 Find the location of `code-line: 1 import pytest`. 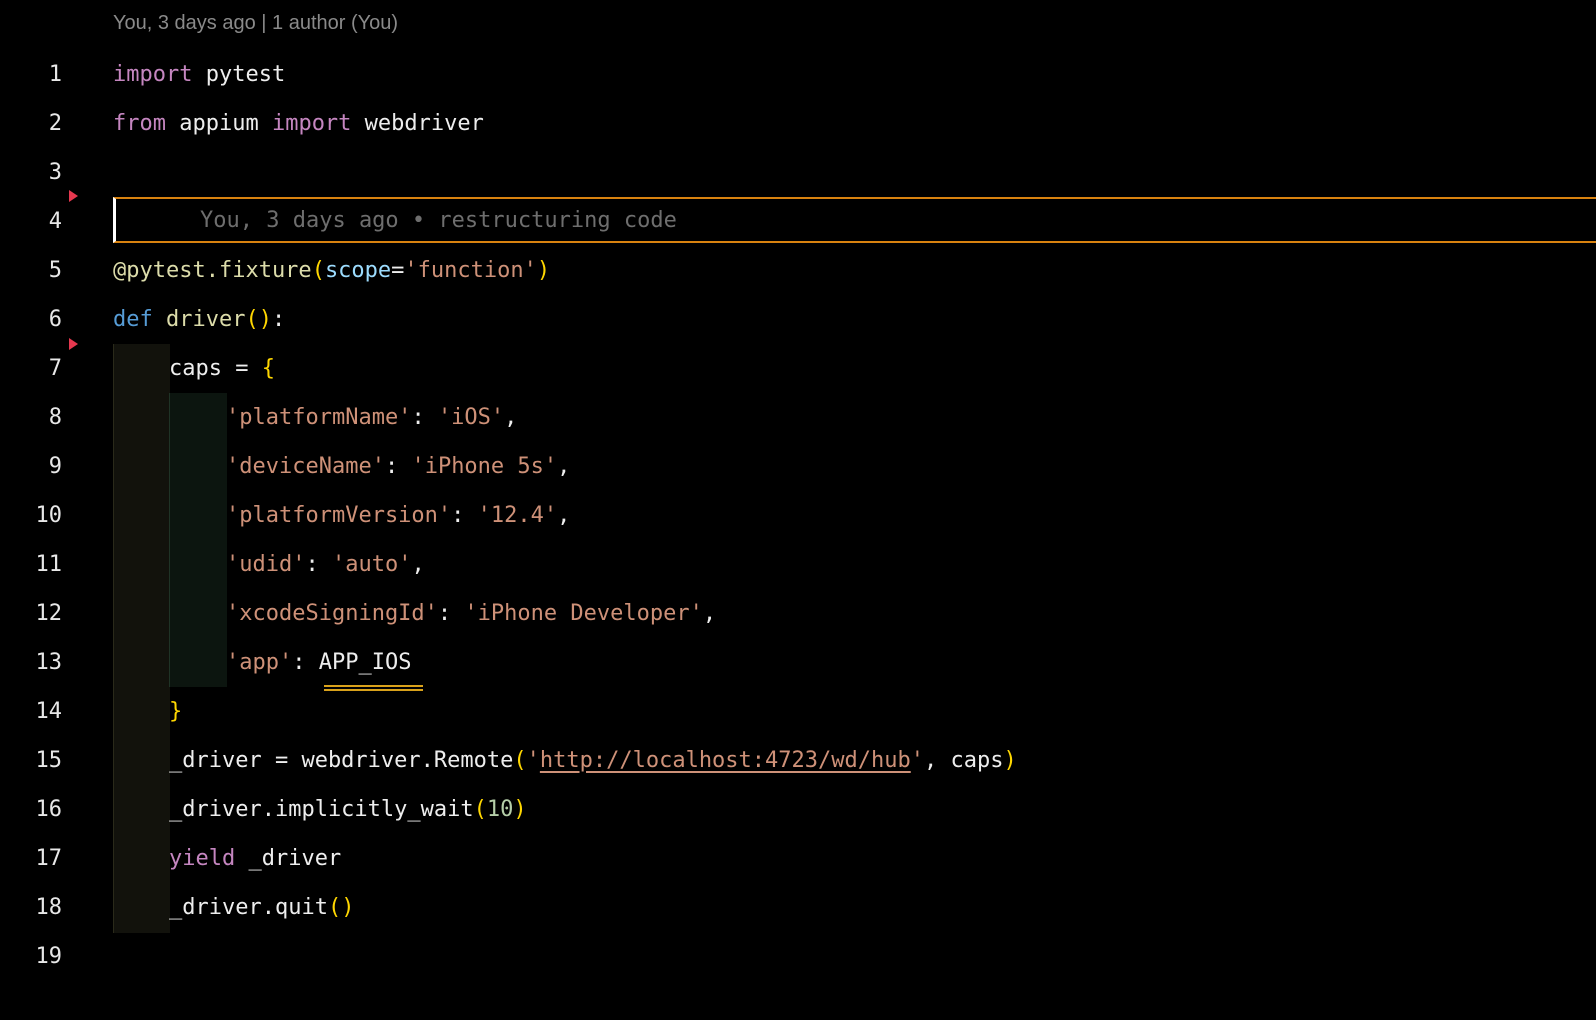

code-line: 1 import pytest is located at coordinates (798, 74).